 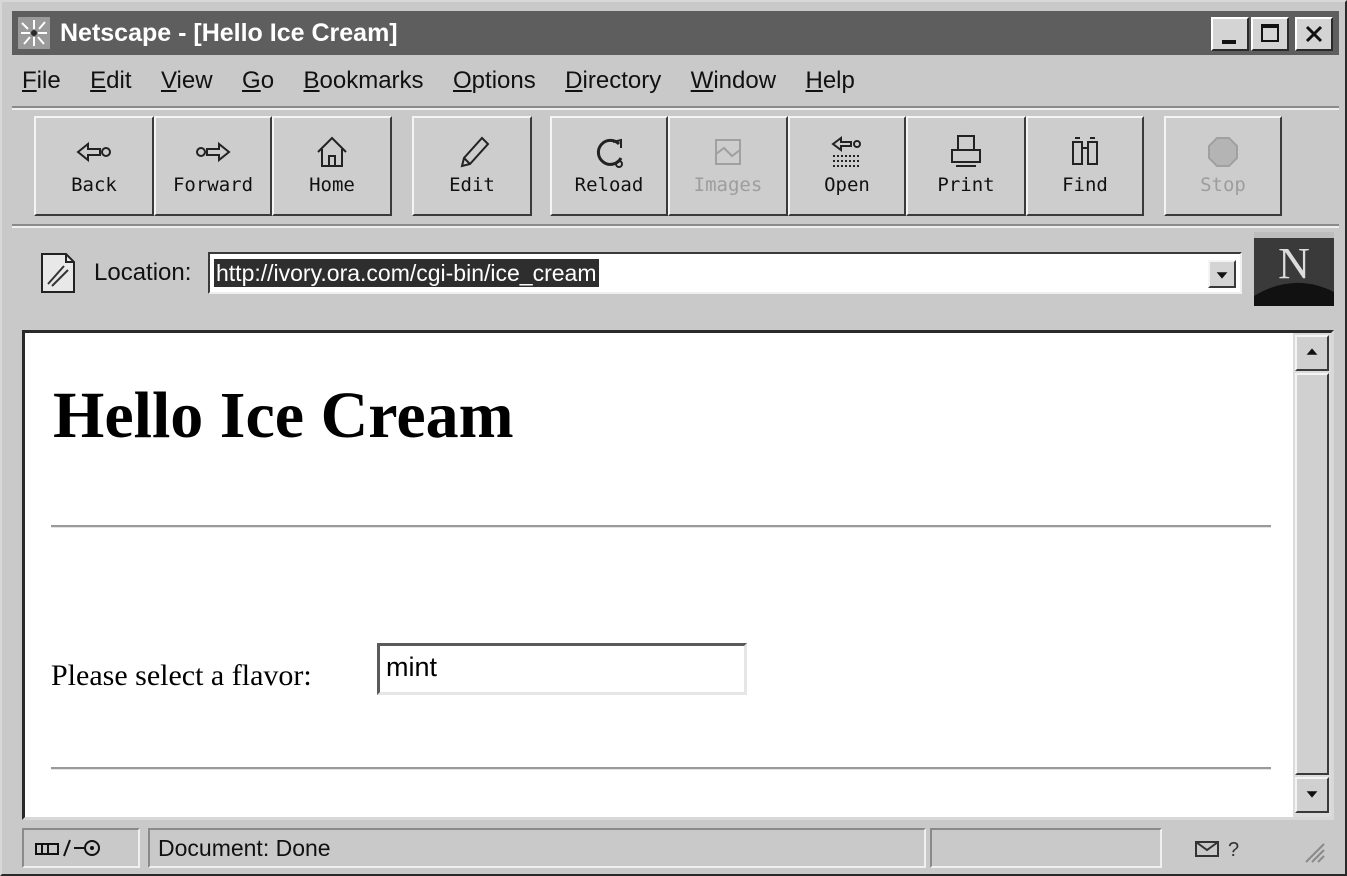 What do you see at coordinates (1046, 848) in the screenshot?
I see `status-progress` at bounding box center [1046, 848].